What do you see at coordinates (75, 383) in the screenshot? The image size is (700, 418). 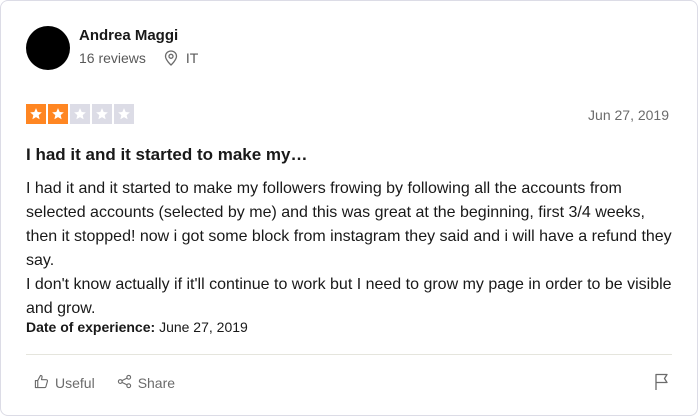 I see `useful-label: Useful` at bounding box center [75, 383].